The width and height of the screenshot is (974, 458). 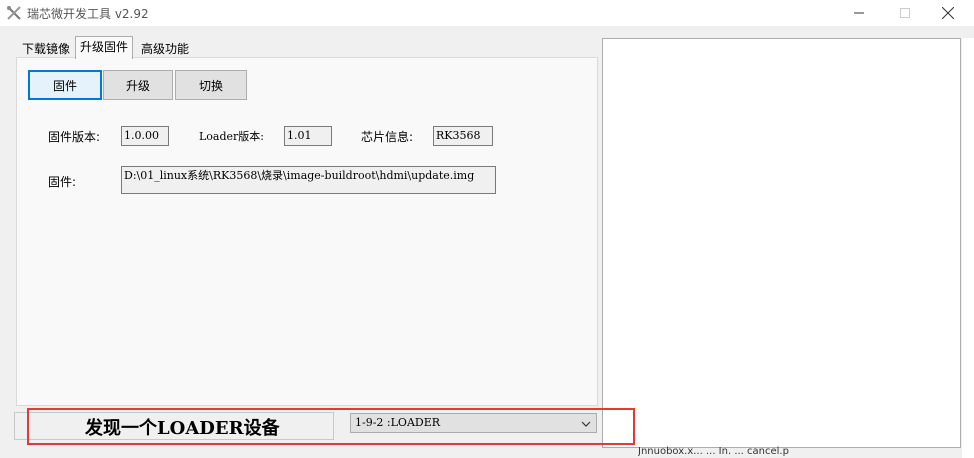 I want to click on loader-version-label: Loader版本:, so click(x=232, y=136).